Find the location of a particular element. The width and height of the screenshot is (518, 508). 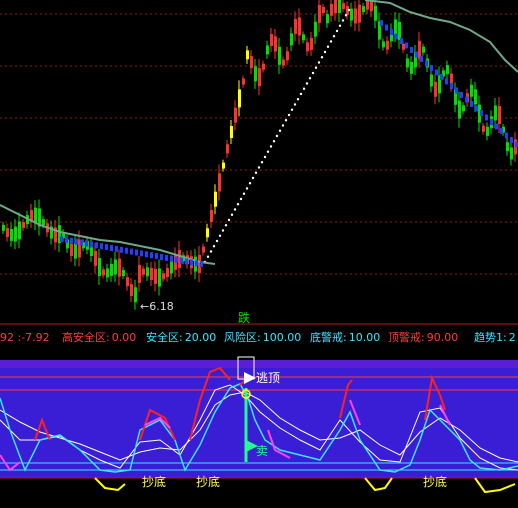

indicator-item-label: 高安全区: is located at coordinates (86, 337).